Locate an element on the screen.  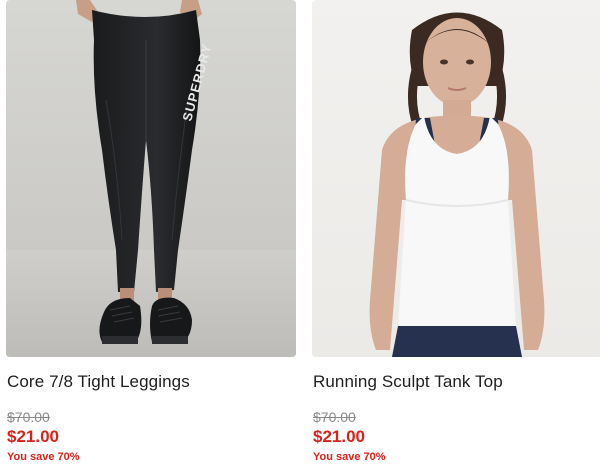
product-title: Running Sculpt Tank Top is located at coordinates (408, 382).